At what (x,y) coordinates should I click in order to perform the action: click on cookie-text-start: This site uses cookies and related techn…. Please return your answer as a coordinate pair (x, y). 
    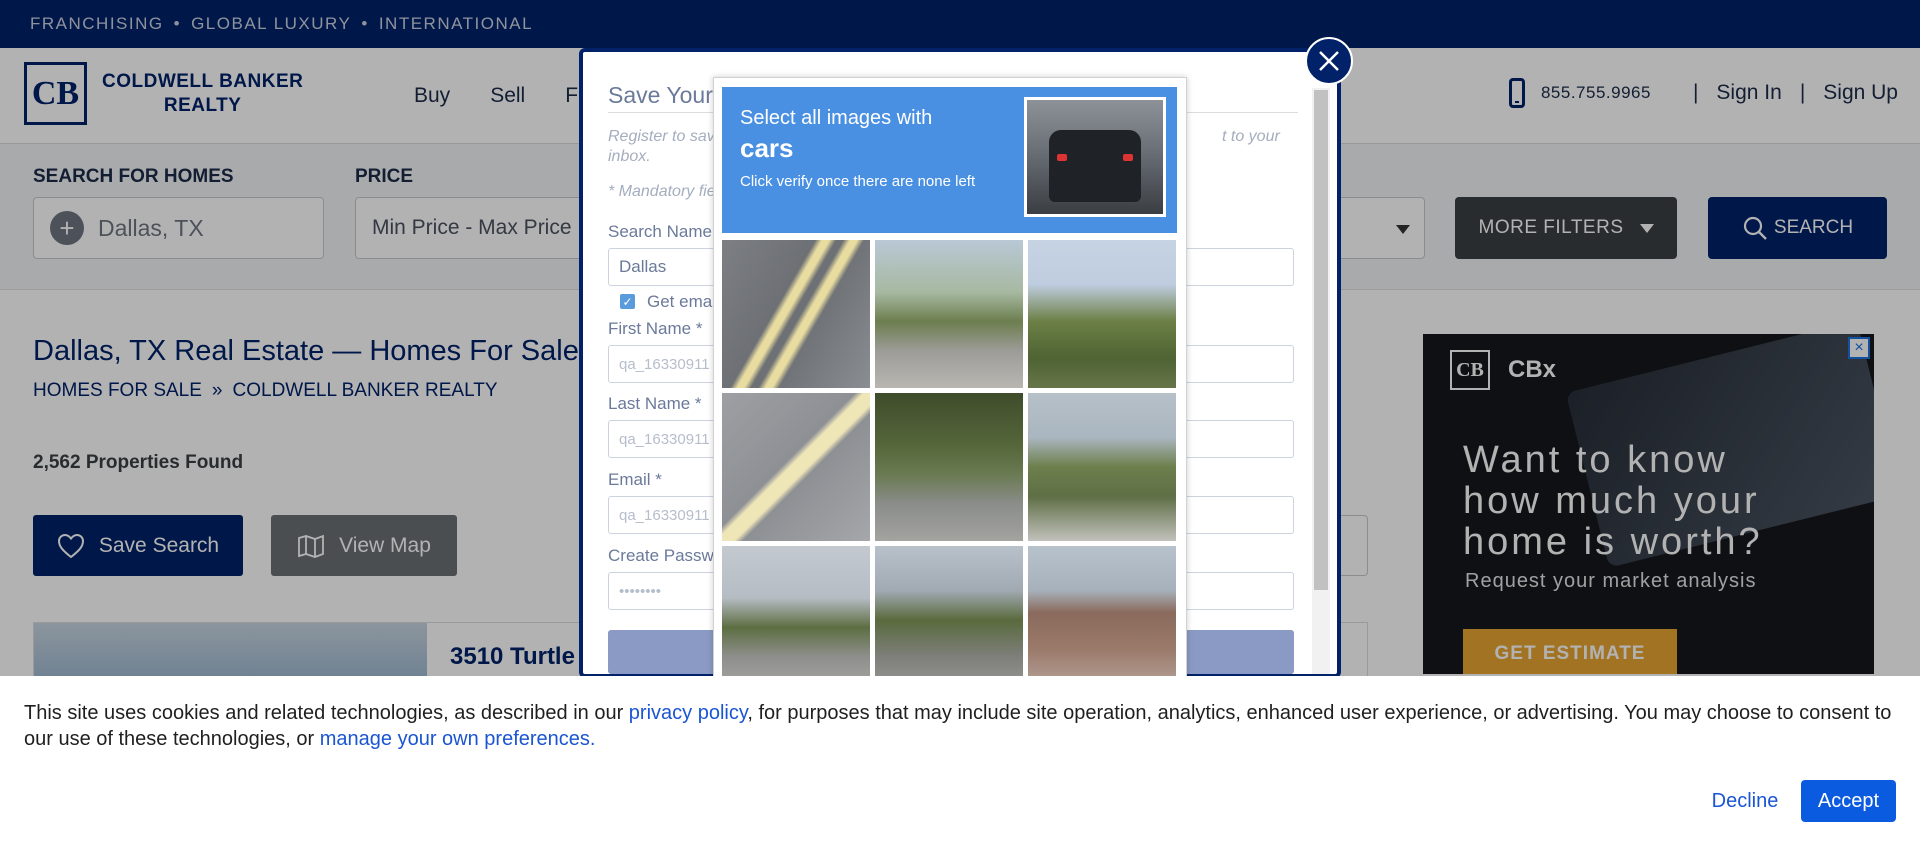
    Looking at the image, I should click on (326, 713).